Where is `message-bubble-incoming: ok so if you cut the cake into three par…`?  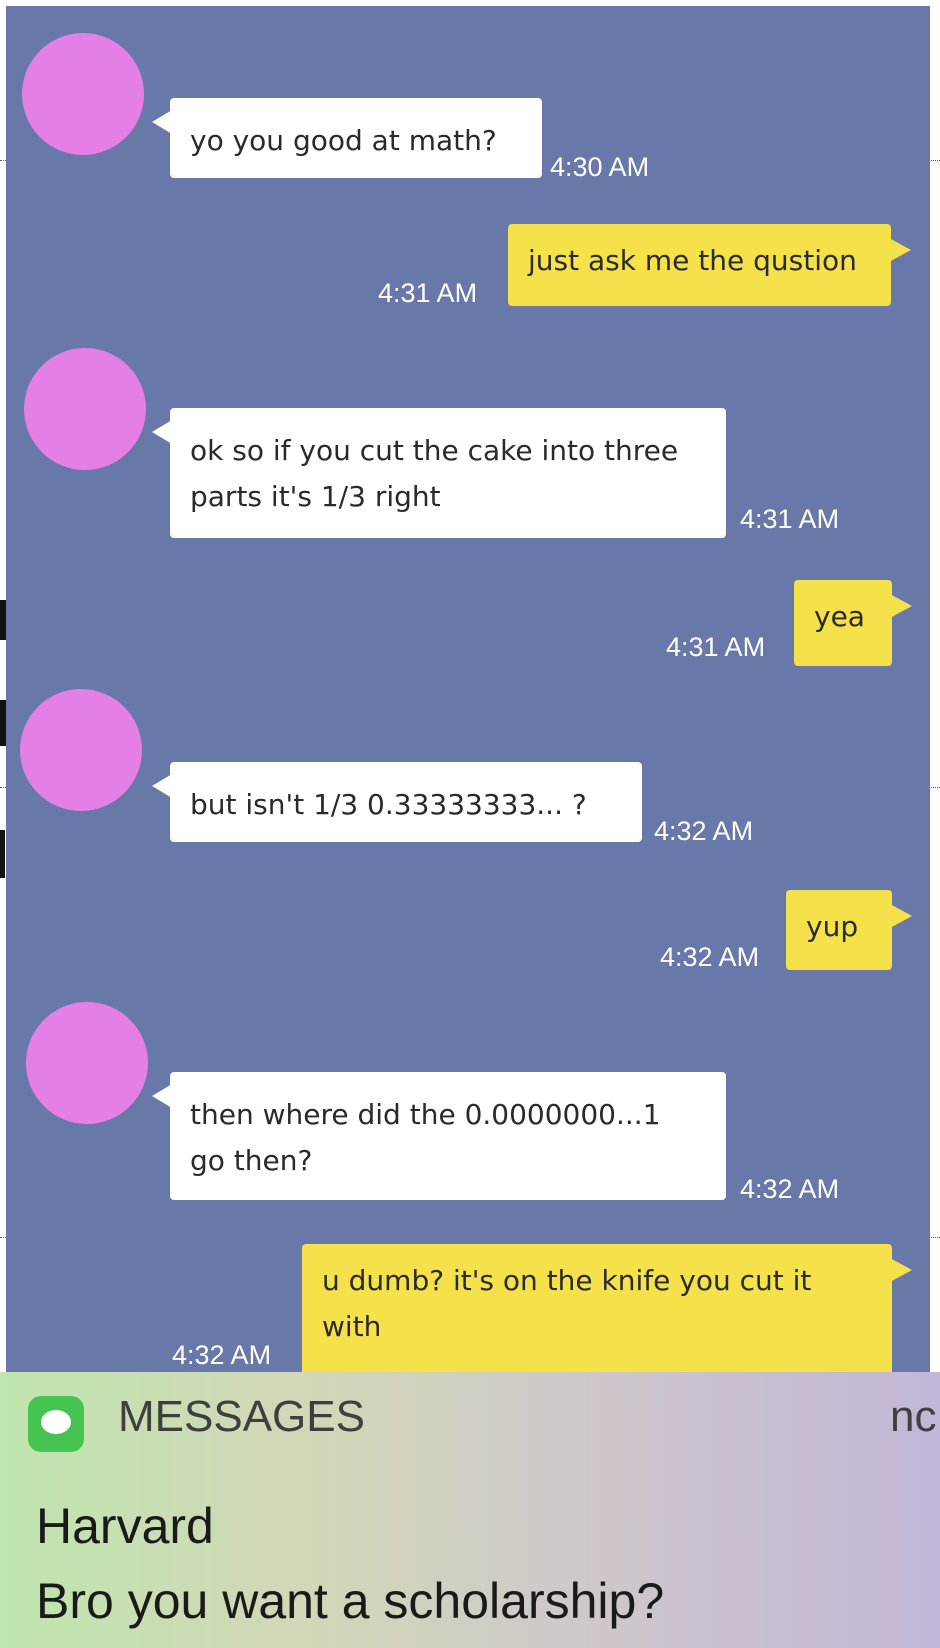 message-bubble-incoming: ok so if you cut the cake into three par… is located at coordinates (439, 473).